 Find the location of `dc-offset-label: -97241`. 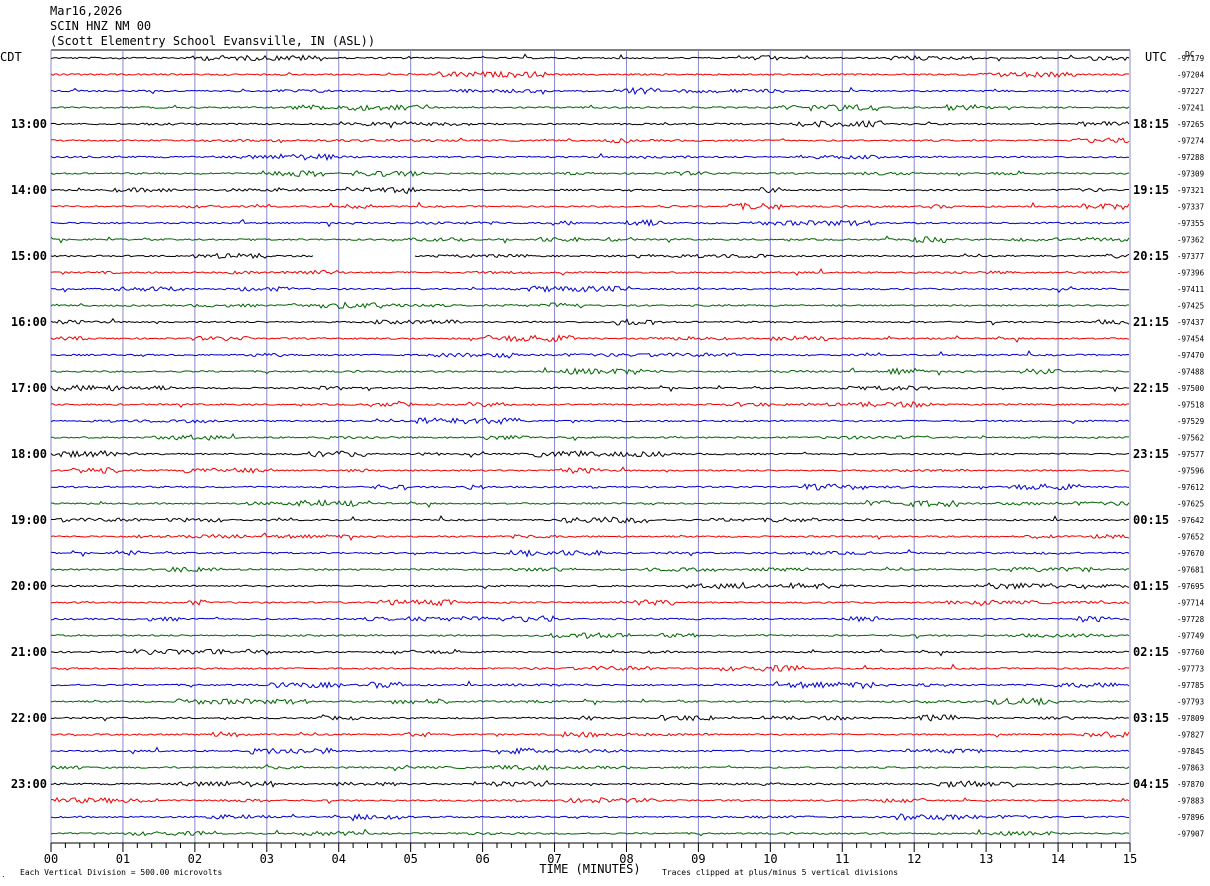

dc-offset-label: -97241 is located at coordinates (1190, 108).